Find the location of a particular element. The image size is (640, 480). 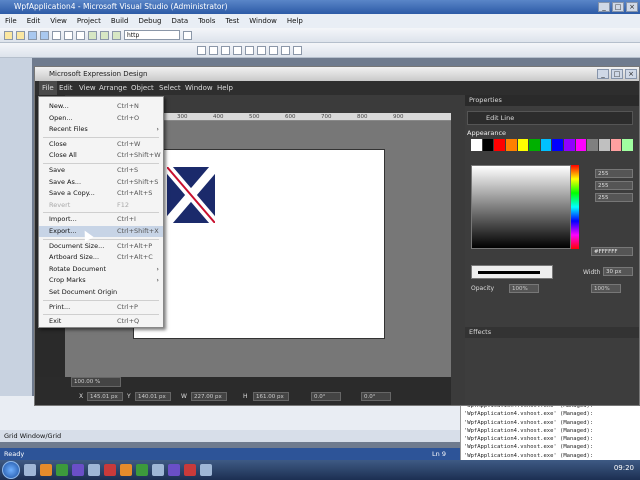

file-menu-item: Export... Ctrl+Shift+X is located at coordinates (101, 231).